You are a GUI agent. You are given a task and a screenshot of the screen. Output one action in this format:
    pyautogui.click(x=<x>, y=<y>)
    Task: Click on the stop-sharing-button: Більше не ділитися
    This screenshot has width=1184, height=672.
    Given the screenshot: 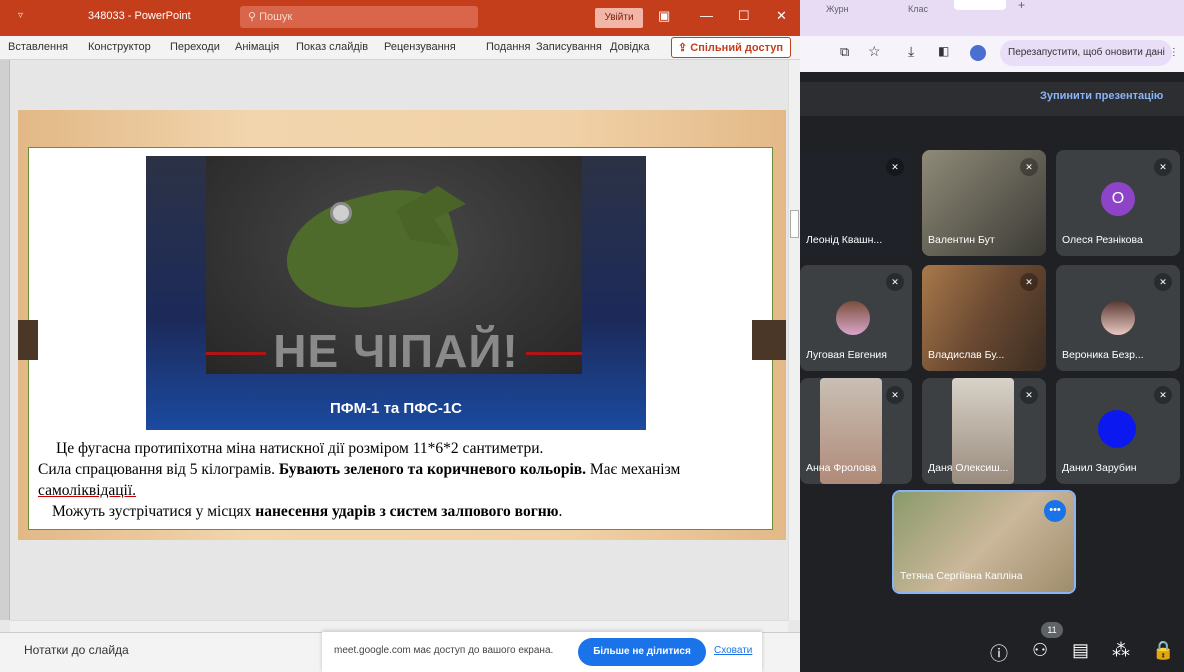 What is the action you would take?
    pyautogui.click(x=642, y=652)
    